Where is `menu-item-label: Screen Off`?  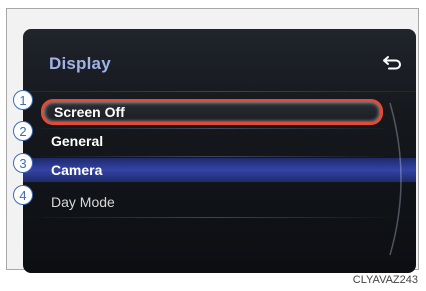
menu-item-label: Screen Off is located at coordinates (89, 112).